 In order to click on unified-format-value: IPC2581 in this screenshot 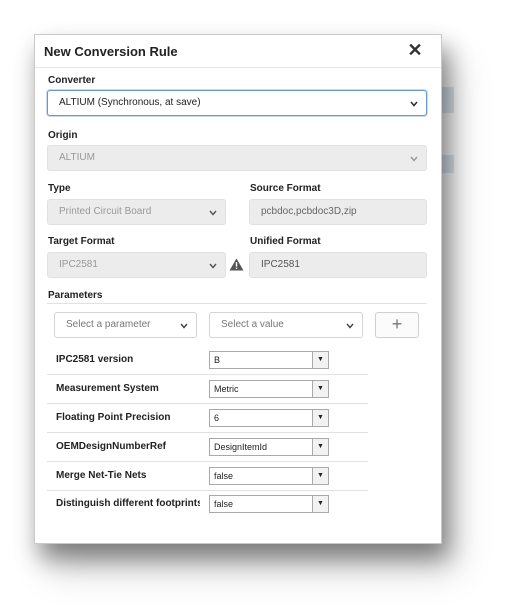, I will do `click(280, 264)`.